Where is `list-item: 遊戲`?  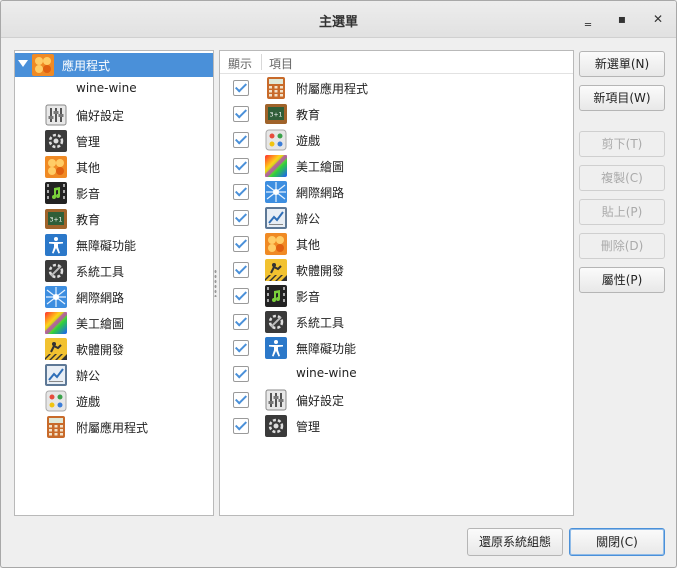
list-item: 遊戲 is located at coordinates (396, 140).